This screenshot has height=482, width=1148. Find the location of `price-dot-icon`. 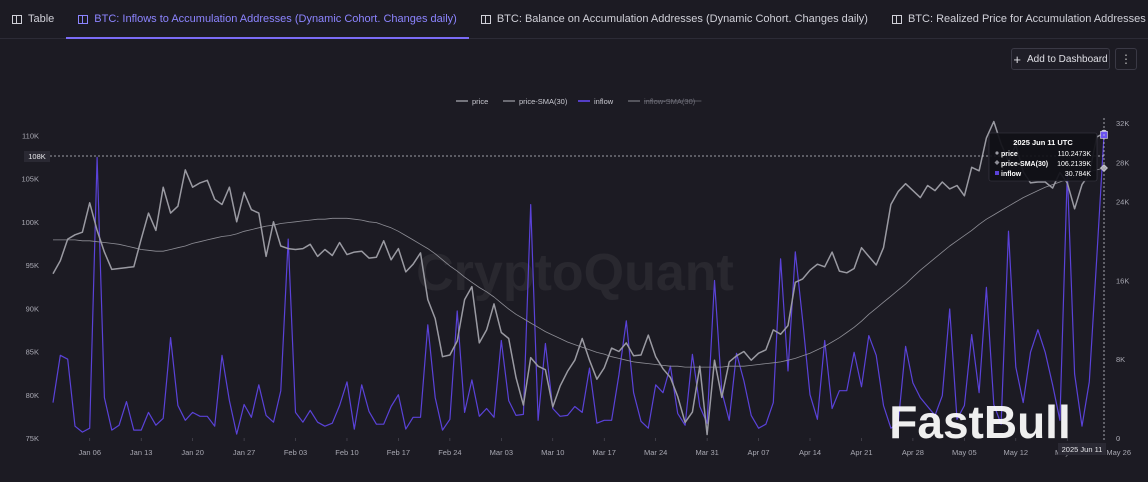

price-dot-icon is located at coordinates (997, 153).